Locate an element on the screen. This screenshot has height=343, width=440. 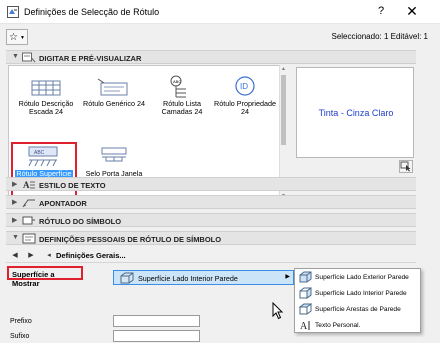
wall-edges-surface-icon is located at coordinates (305, 309).